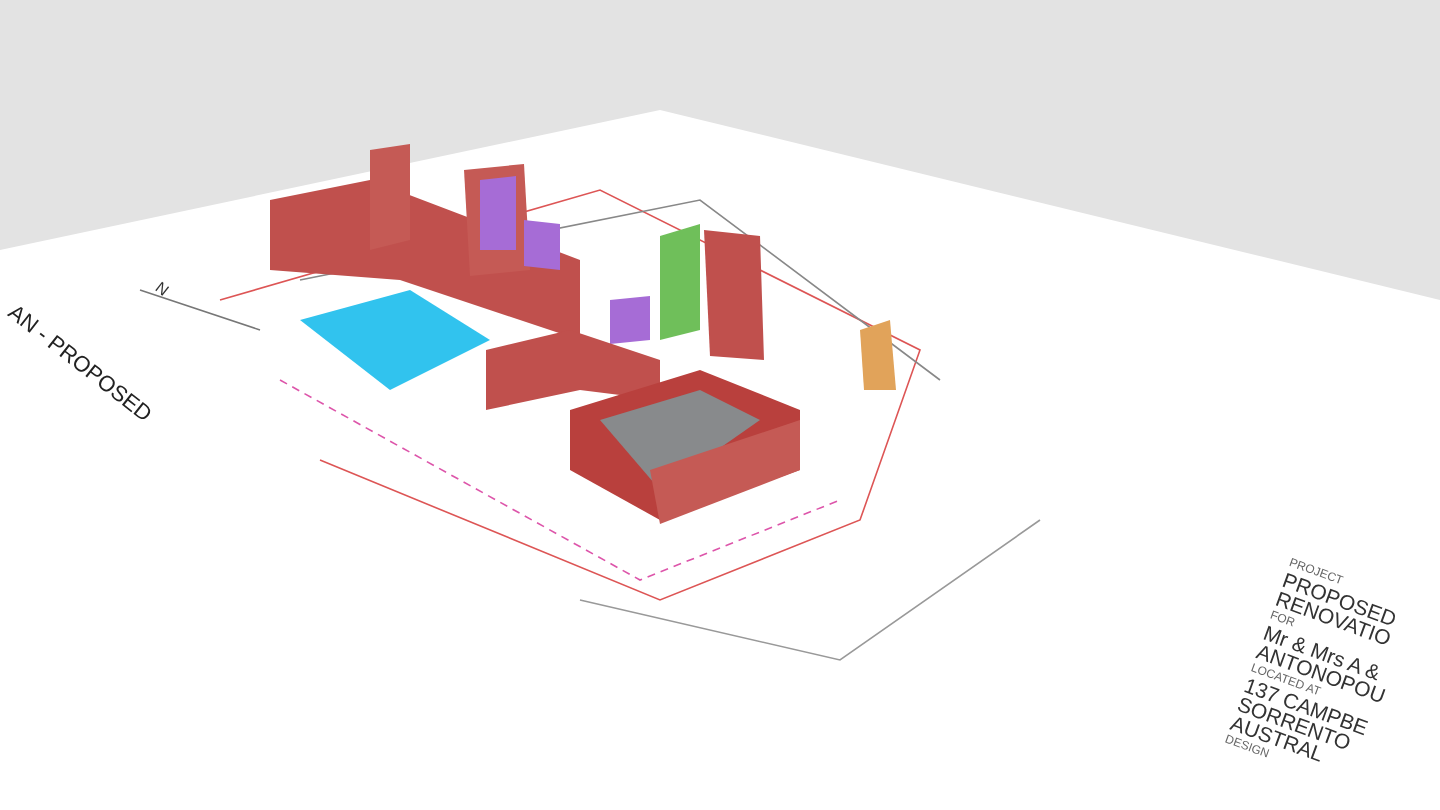 Image resolution: width=1440 pixels, height=810 pixels. Describe the element at coordinates (161, 289) in the screenshot. I see `north-label: N` at that location.